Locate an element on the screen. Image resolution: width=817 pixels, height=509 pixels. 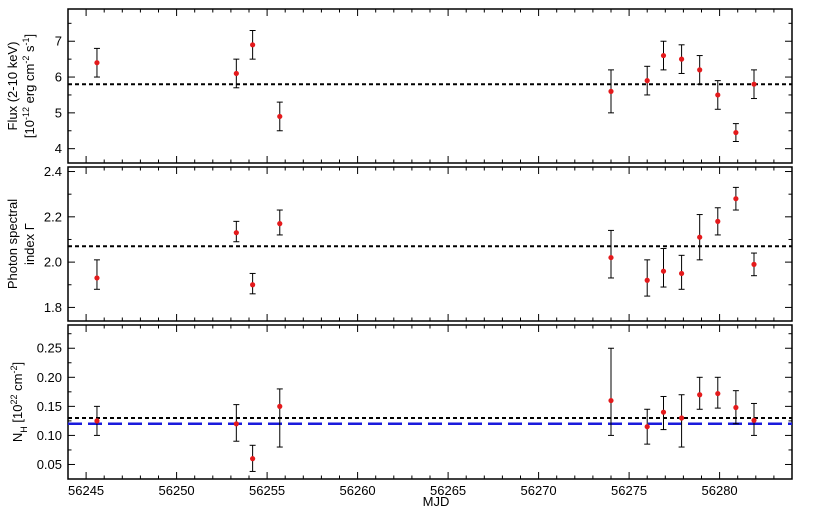
y-tick-label: 0.25 is located at coordinates (49, 348).